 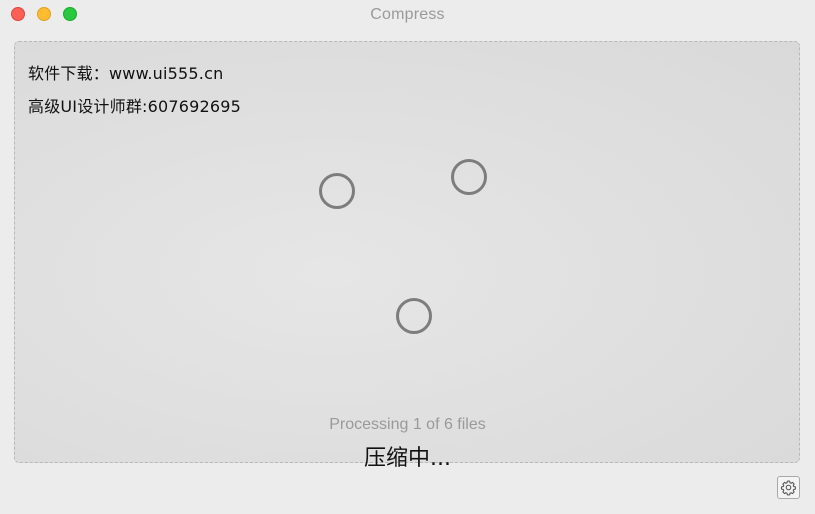 I want to click on watermark-download: 软件下载：www.ui555.cn, so click(x=126, y=73).